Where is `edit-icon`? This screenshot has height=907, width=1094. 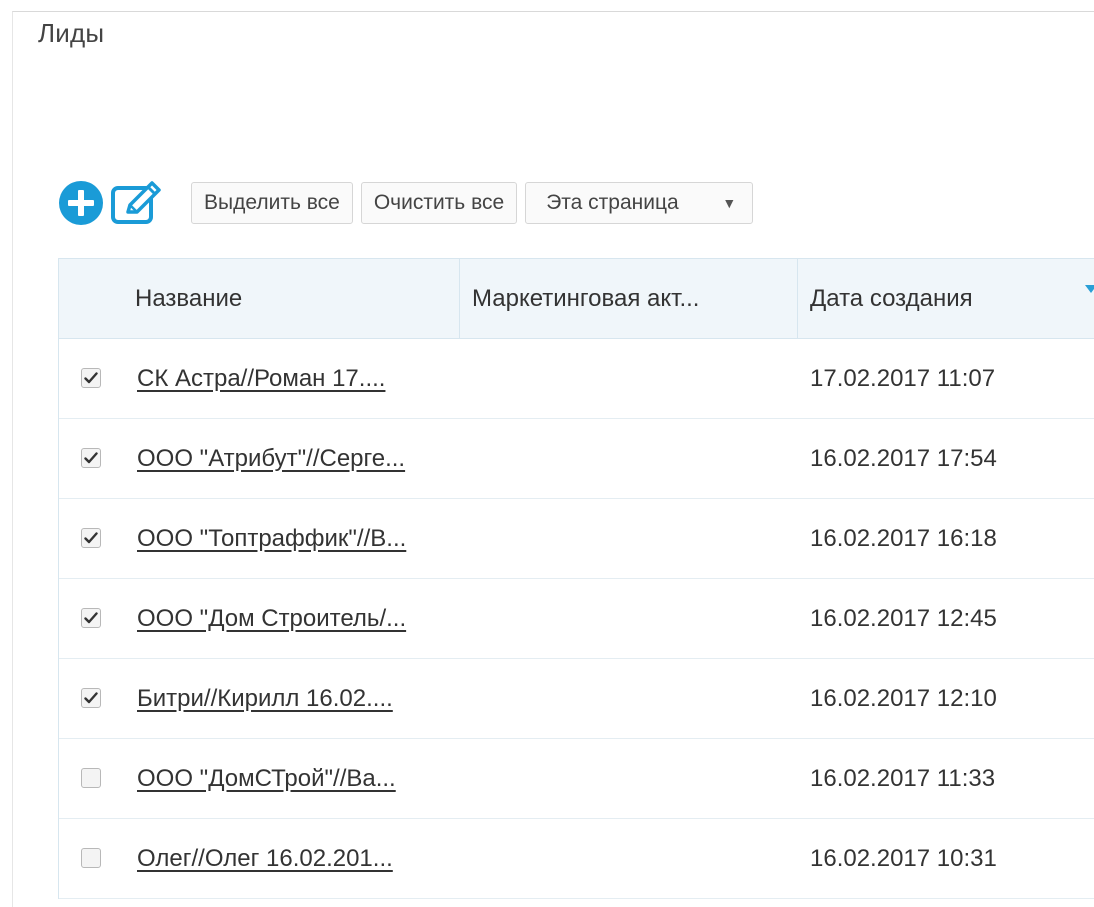
edit-icon is located at coordinates (136, 202).